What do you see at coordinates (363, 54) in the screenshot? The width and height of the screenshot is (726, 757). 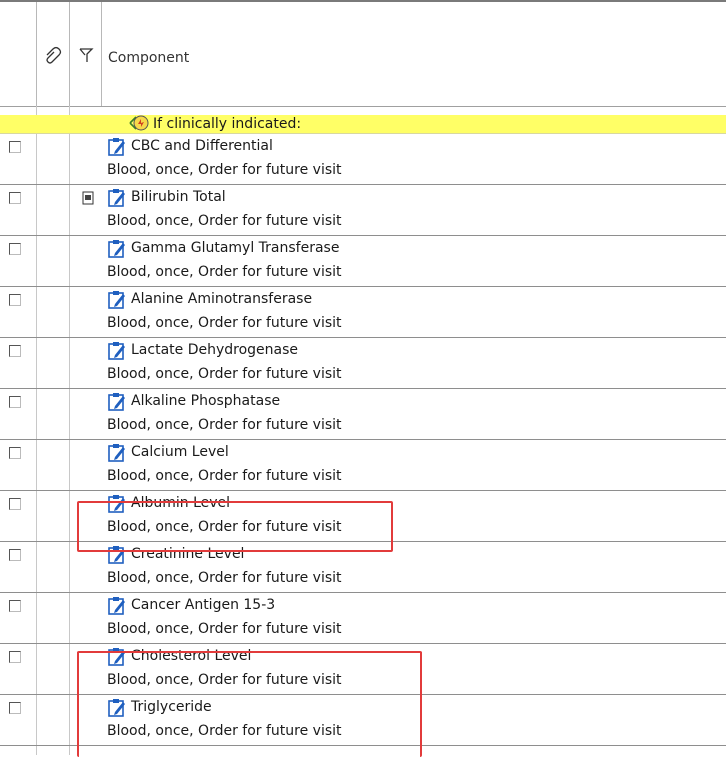 I see `column-header: Component` at bounding box center [363, 54].